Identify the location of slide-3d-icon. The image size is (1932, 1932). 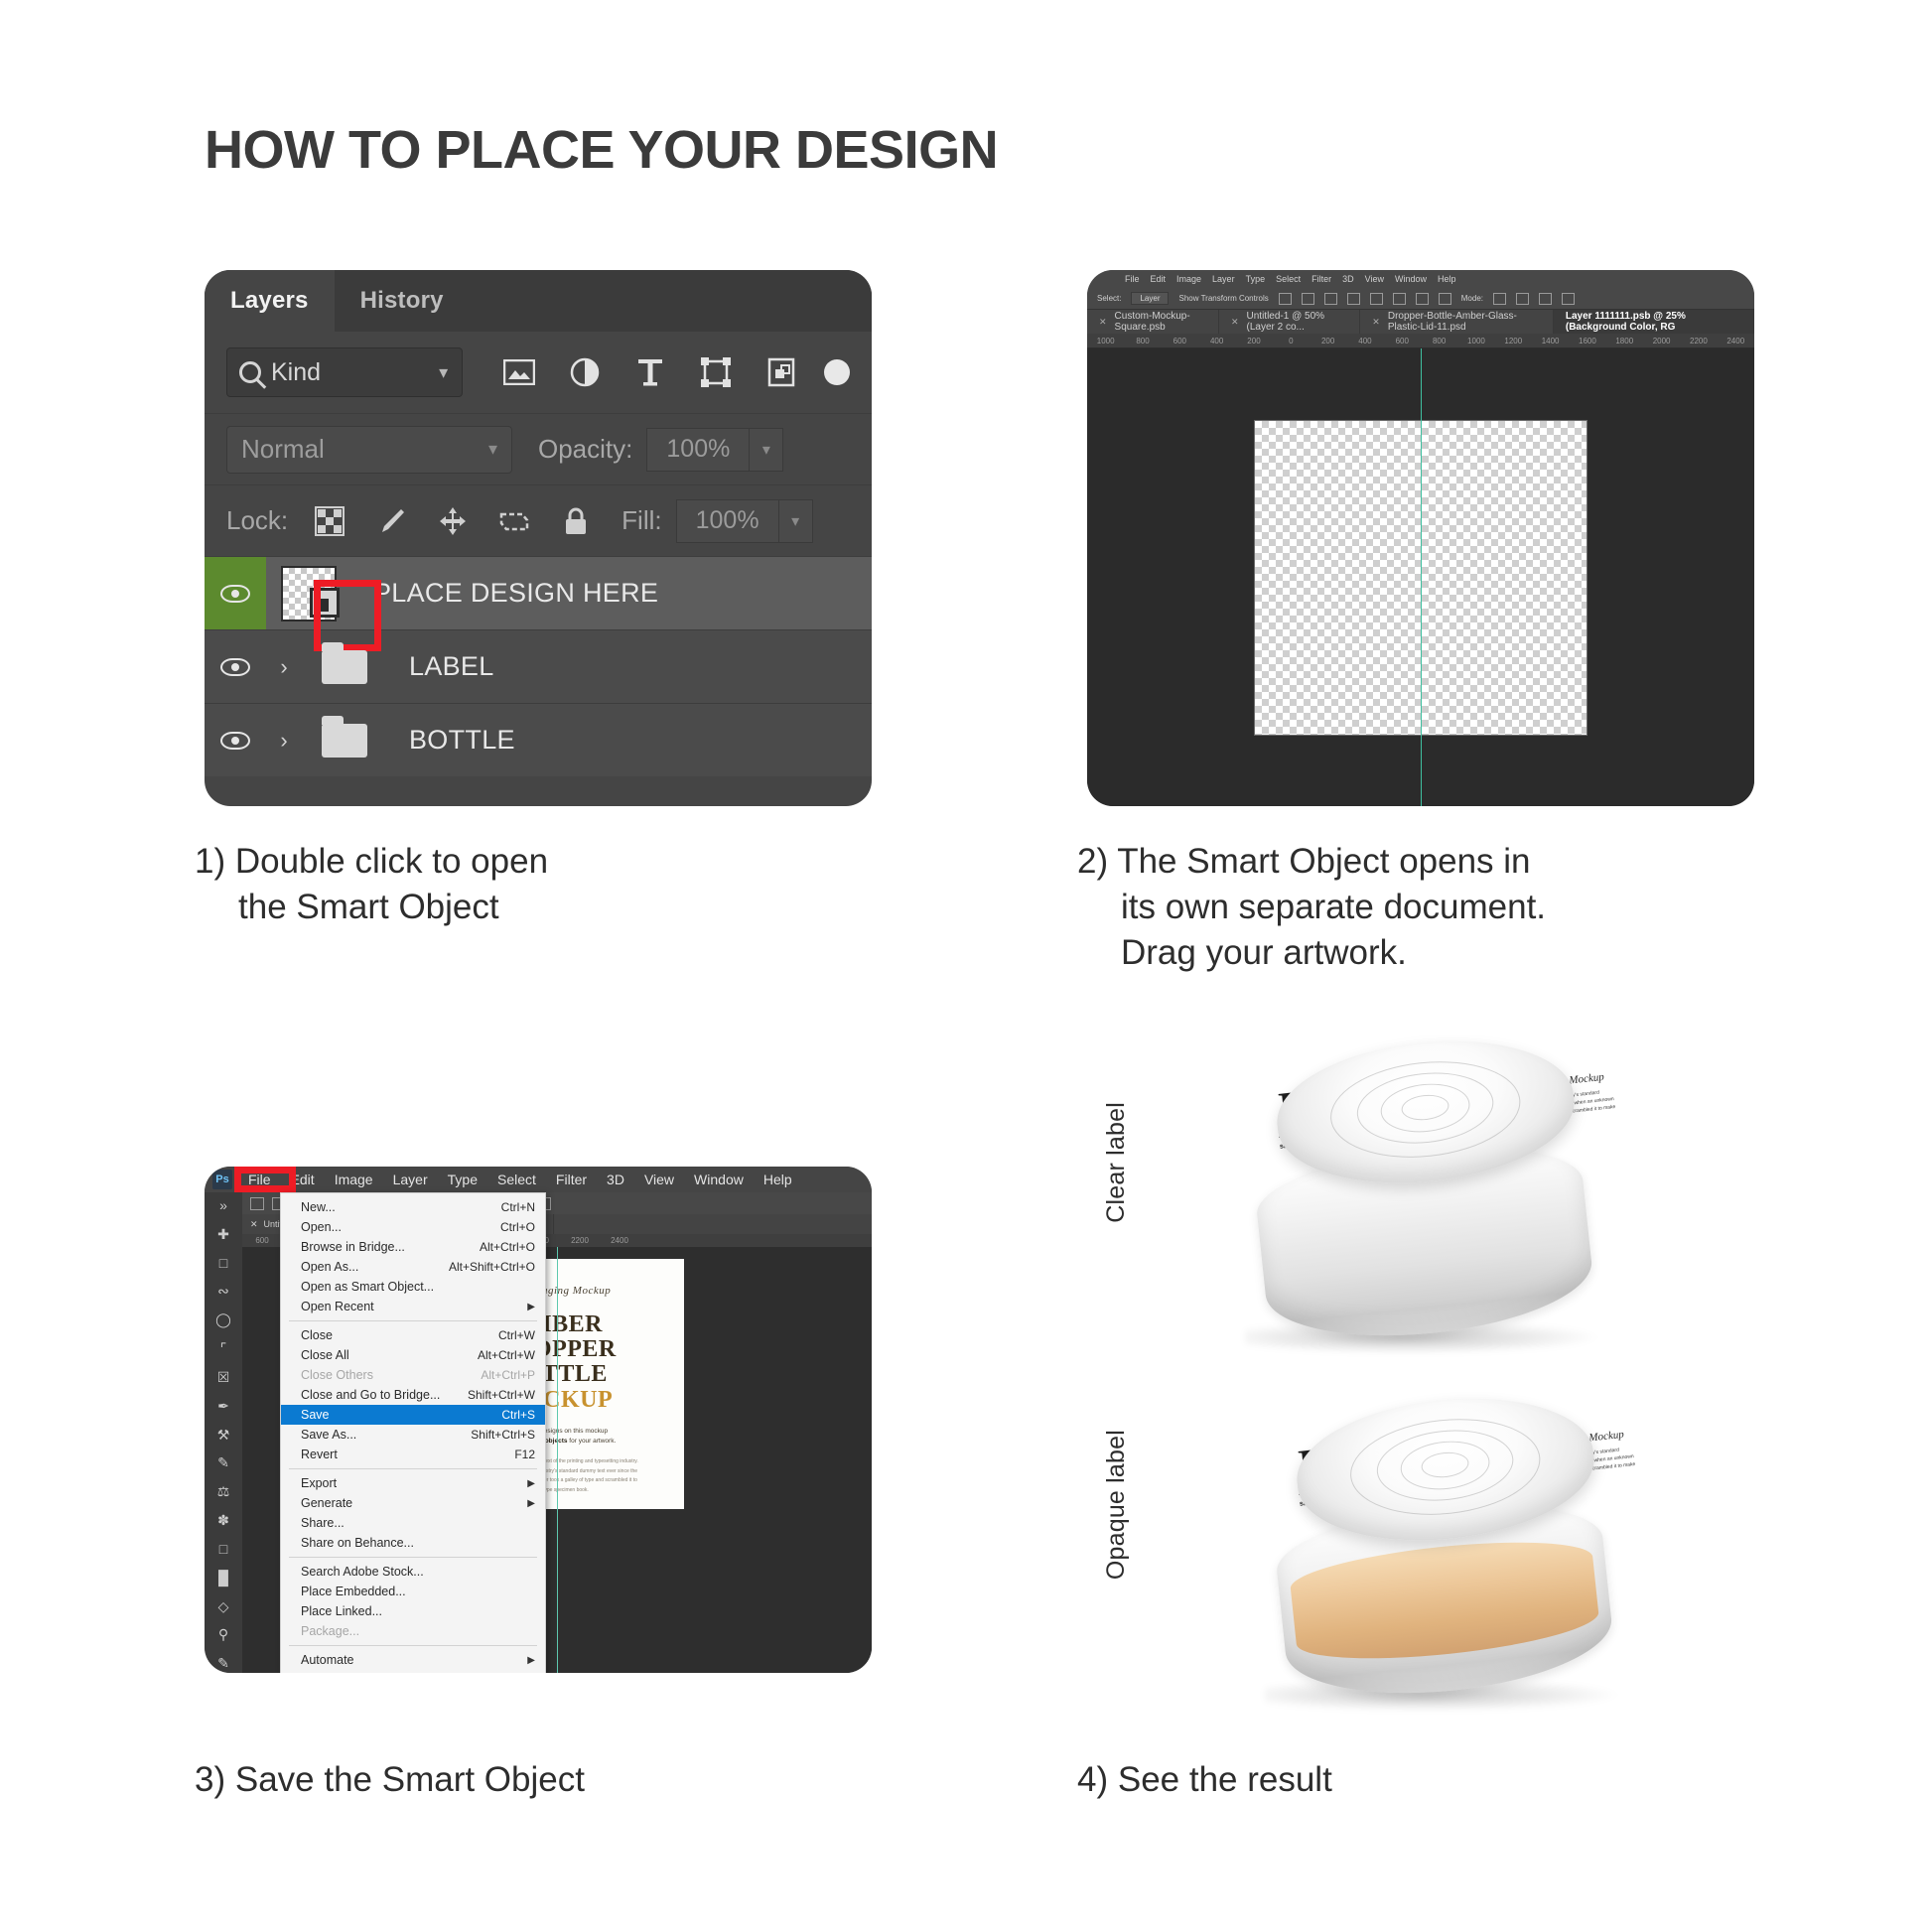
(1568, 298).